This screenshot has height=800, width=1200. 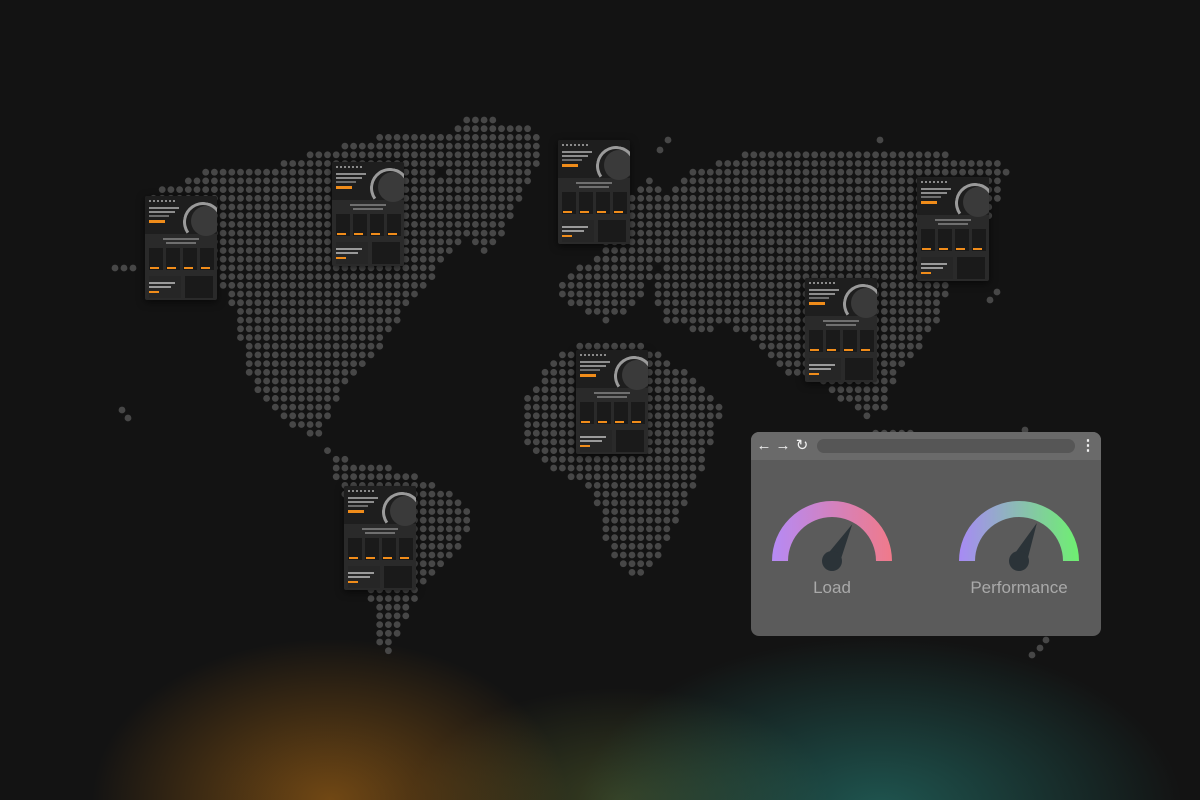 What do you see at coordinates (802, 446) in the screenshot?
I see `reload-icon: ↻` at bounding box center [802, 446].